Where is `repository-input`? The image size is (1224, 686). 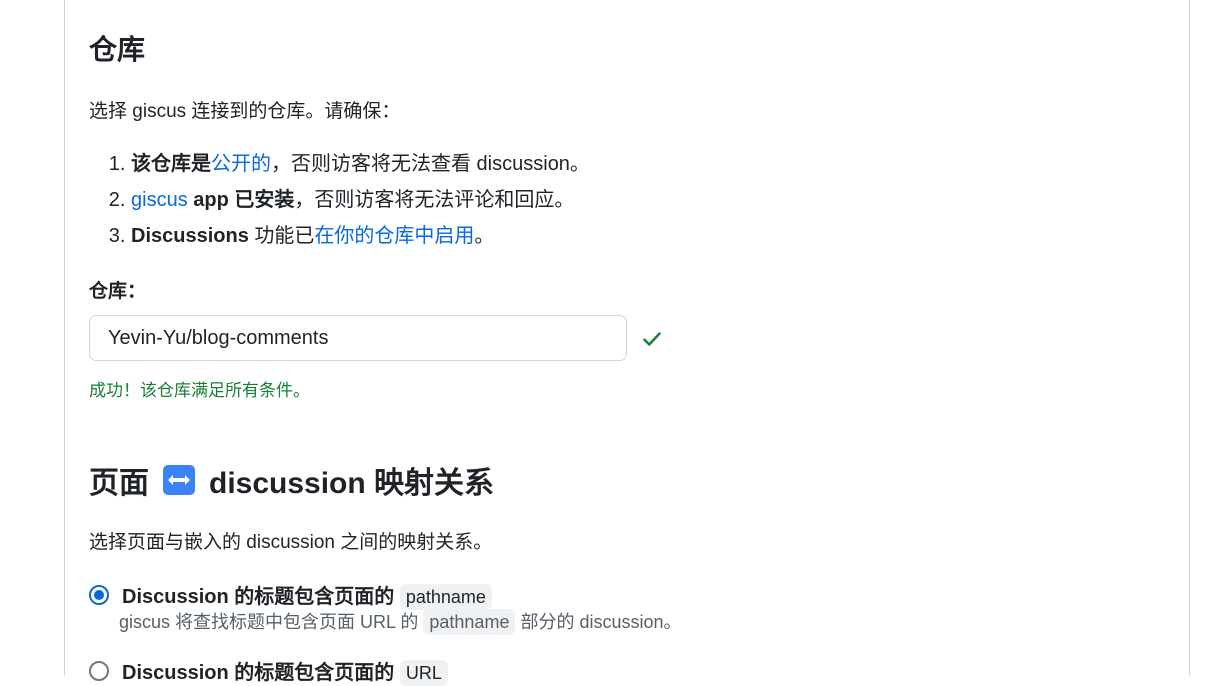
repository-input is located at coordinates (358, 338).